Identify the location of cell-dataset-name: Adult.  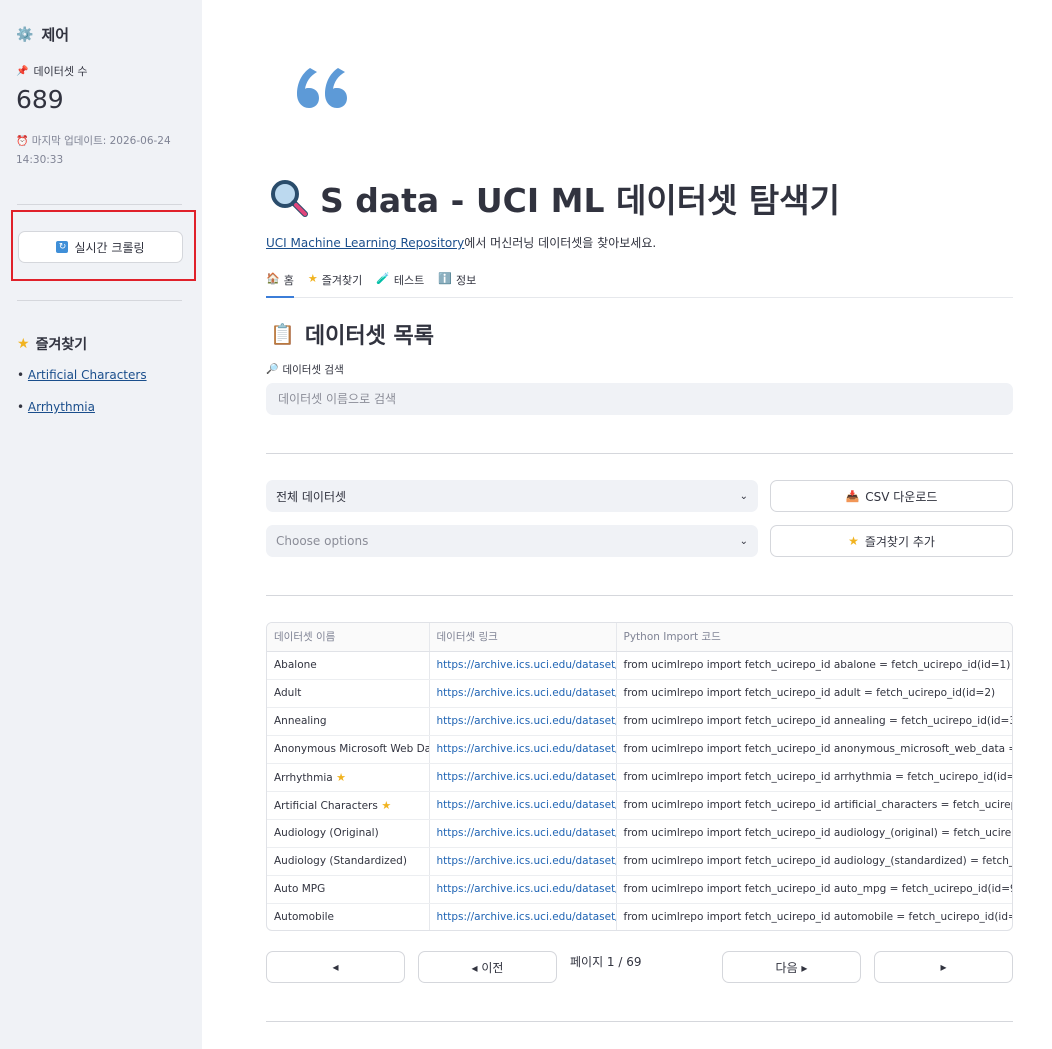
(348, 693).